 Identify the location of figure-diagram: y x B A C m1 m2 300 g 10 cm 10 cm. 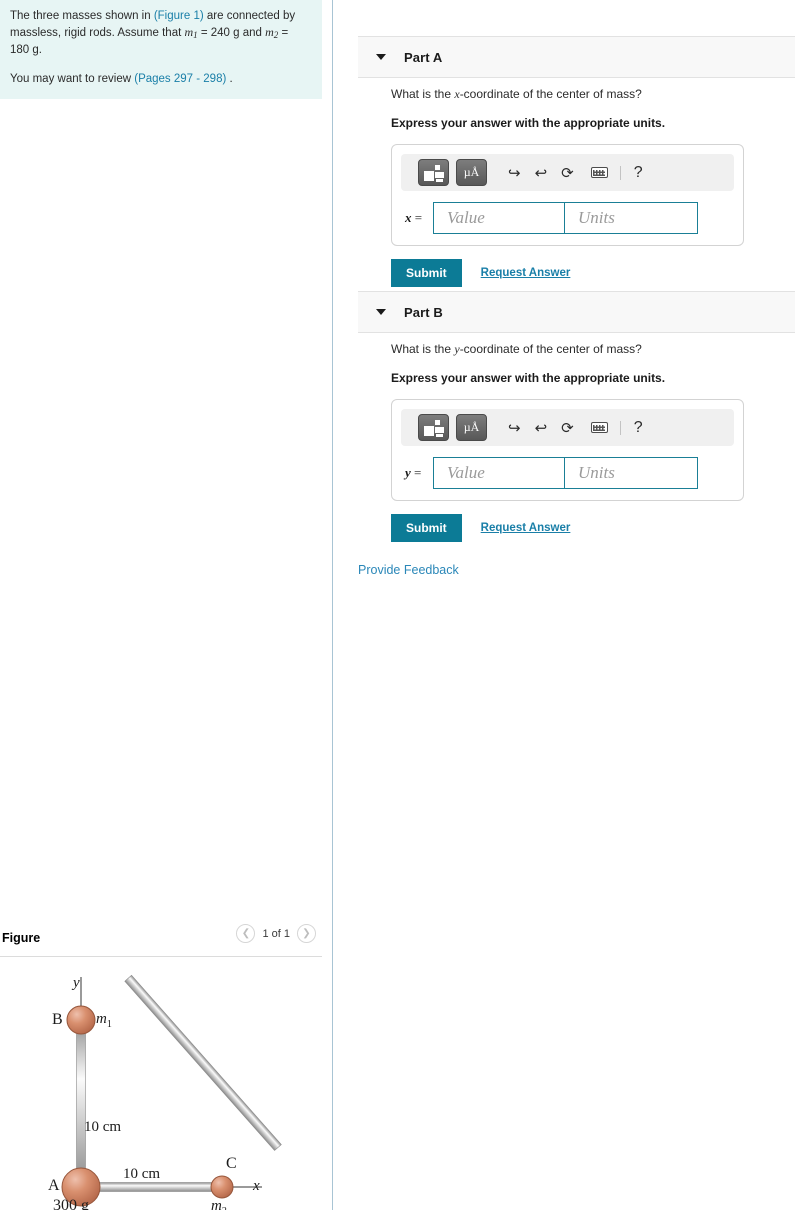
(161, 1083).